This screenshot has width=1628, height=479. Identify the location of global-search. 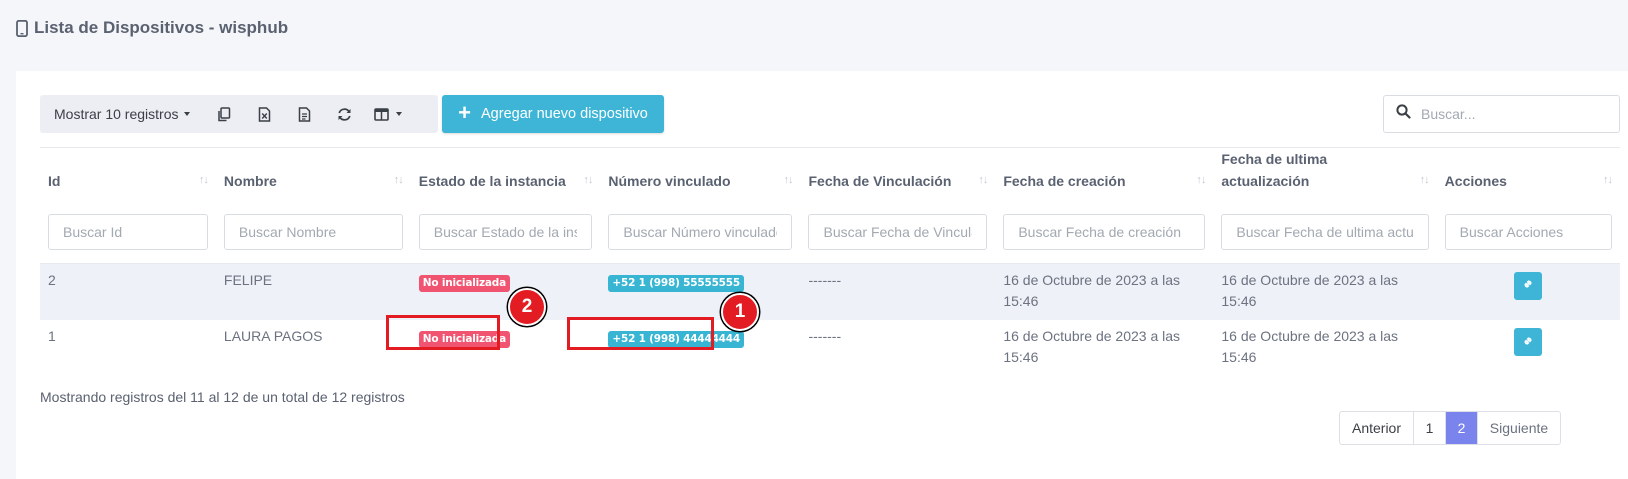
(1501, 114).